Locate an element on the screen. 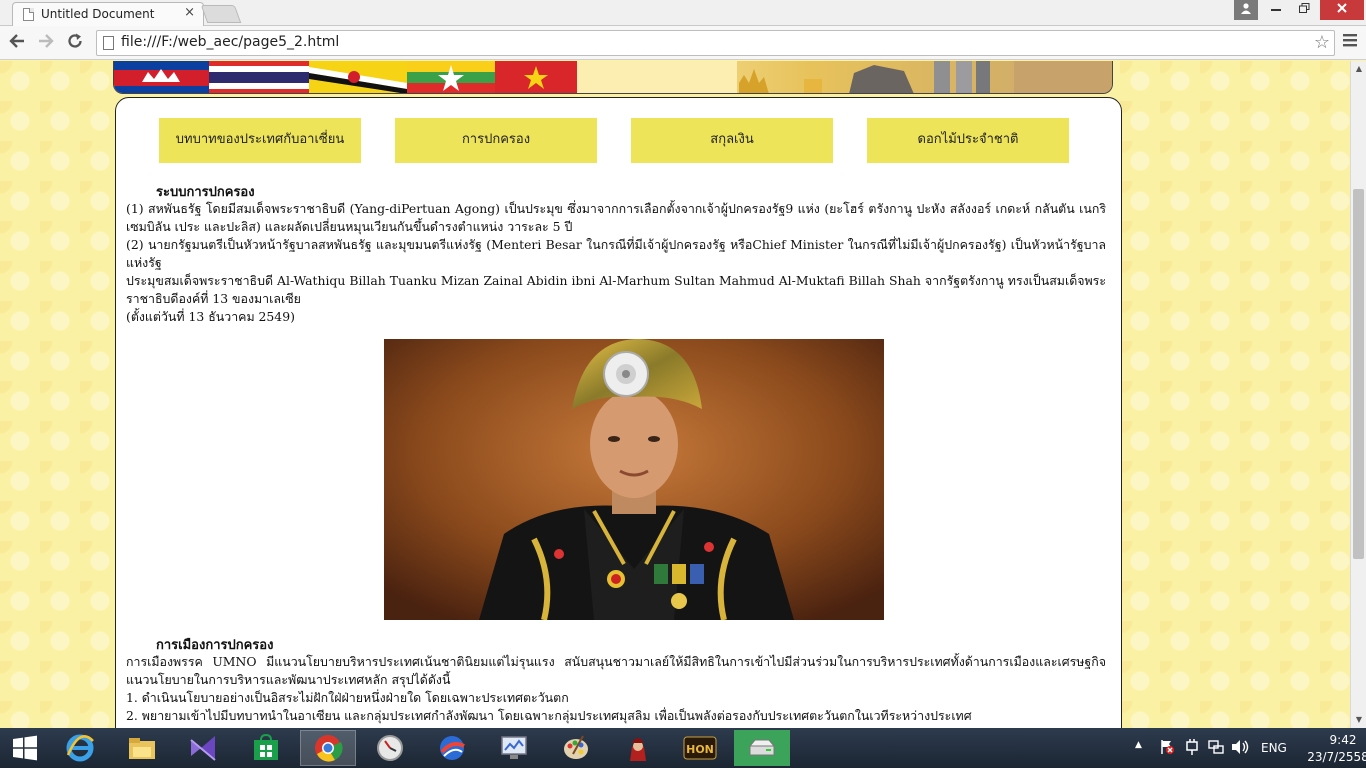 The height and width of the screenshot is (768, 1366). section-heading-politics: การเมืองการปกครอง is located at coordinates (215, 645).